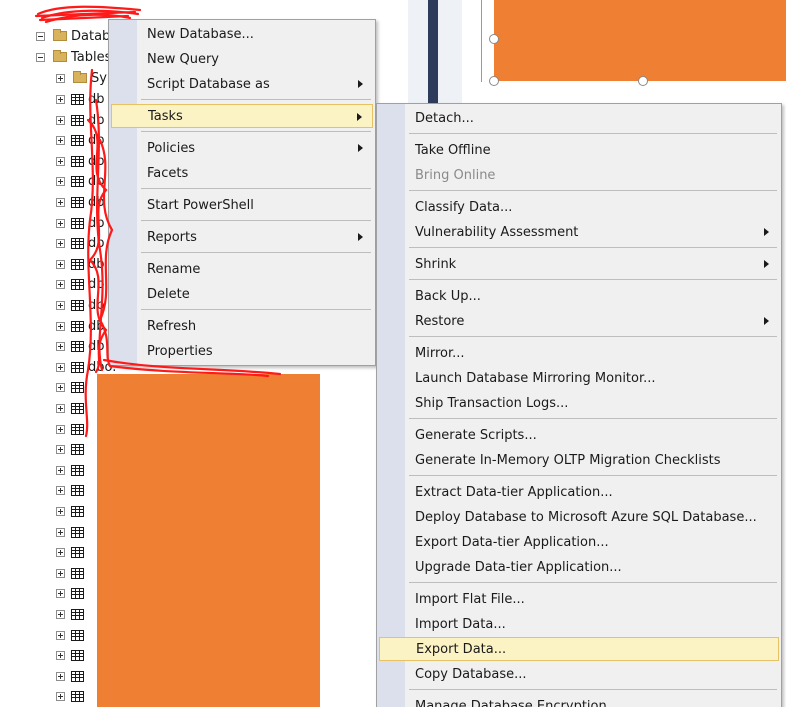  Describe the element at coordinates (242, 205) in the screenshot. I see `menu-item-start-powershell: Start PowerShell` at that location.